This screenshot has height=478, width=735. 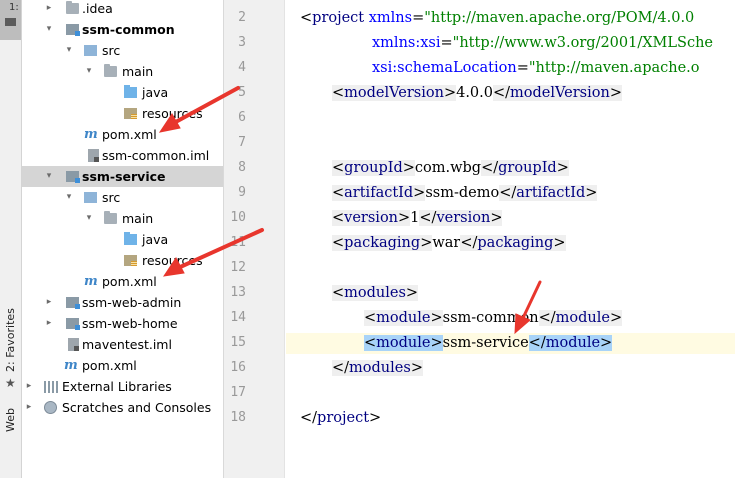 I want to click on tree-item-maventest-iml: maventest.iml, so click(x=122, y=344).